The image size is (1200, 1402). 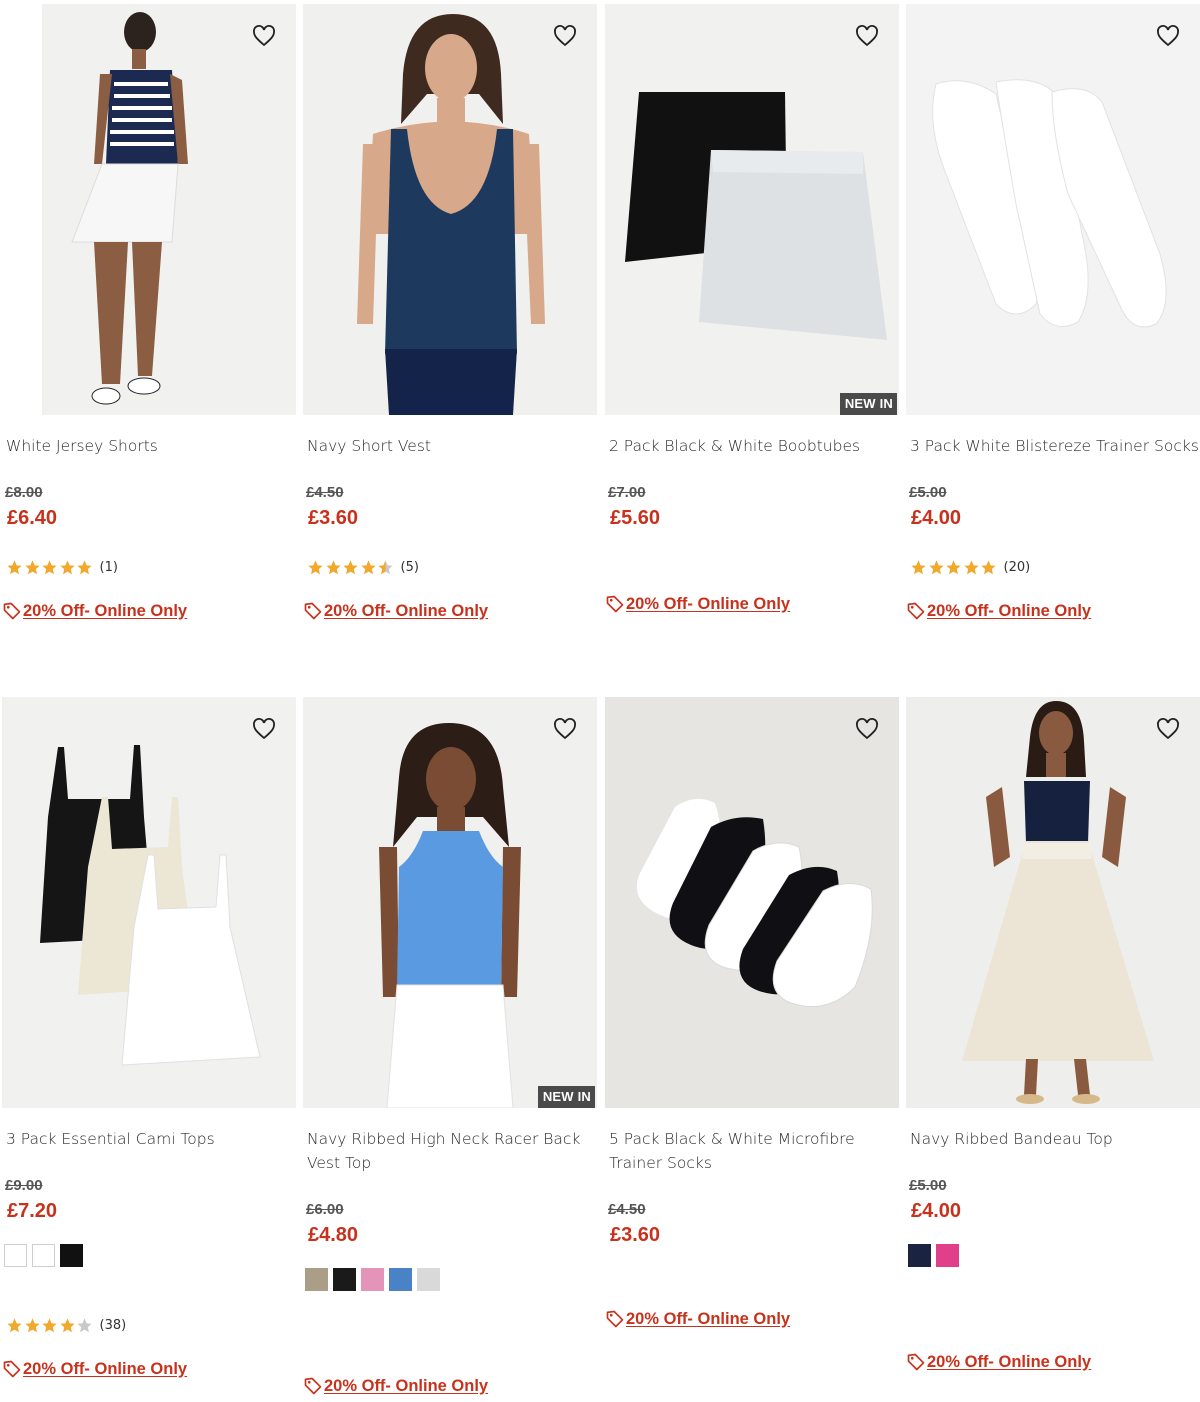 I want to click on review-count: (20), so click(x=1017, y=567).